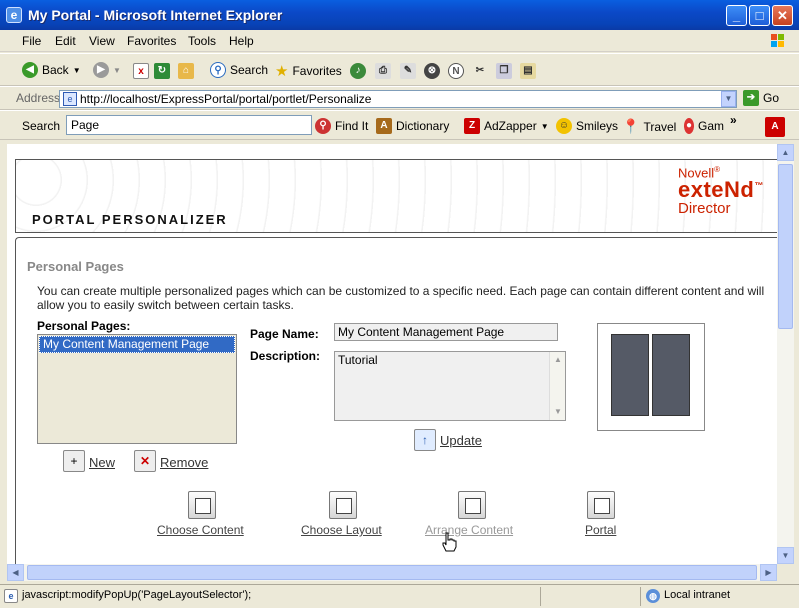  What do you see at coordinates (31, 41) in the screenshot?
I see `menu-file: File` at bounding box center [31, 41].